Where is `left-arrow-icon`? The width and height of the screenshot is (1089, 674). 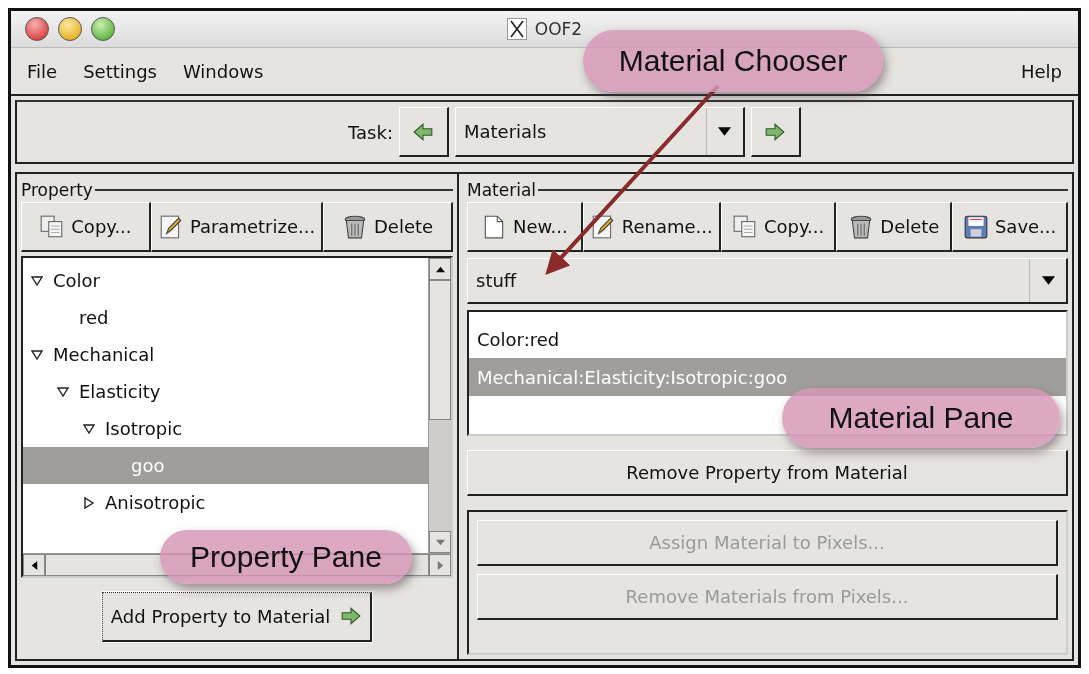
left-arrow-icon is located at coordinates (423, 131).